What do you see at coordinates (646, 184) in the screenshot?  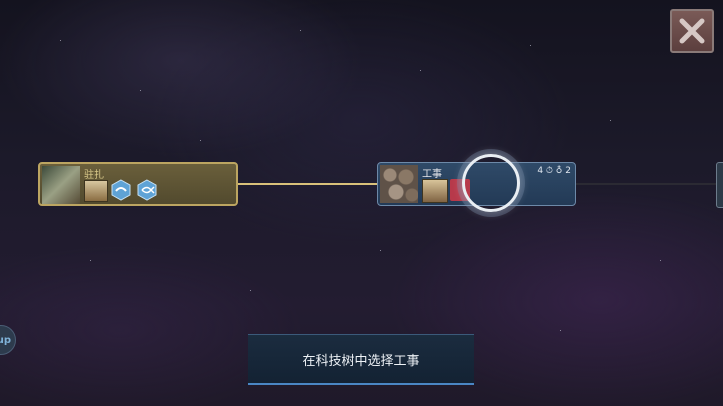 I see `tech-connector-locked` at bounding box center [646, 184].